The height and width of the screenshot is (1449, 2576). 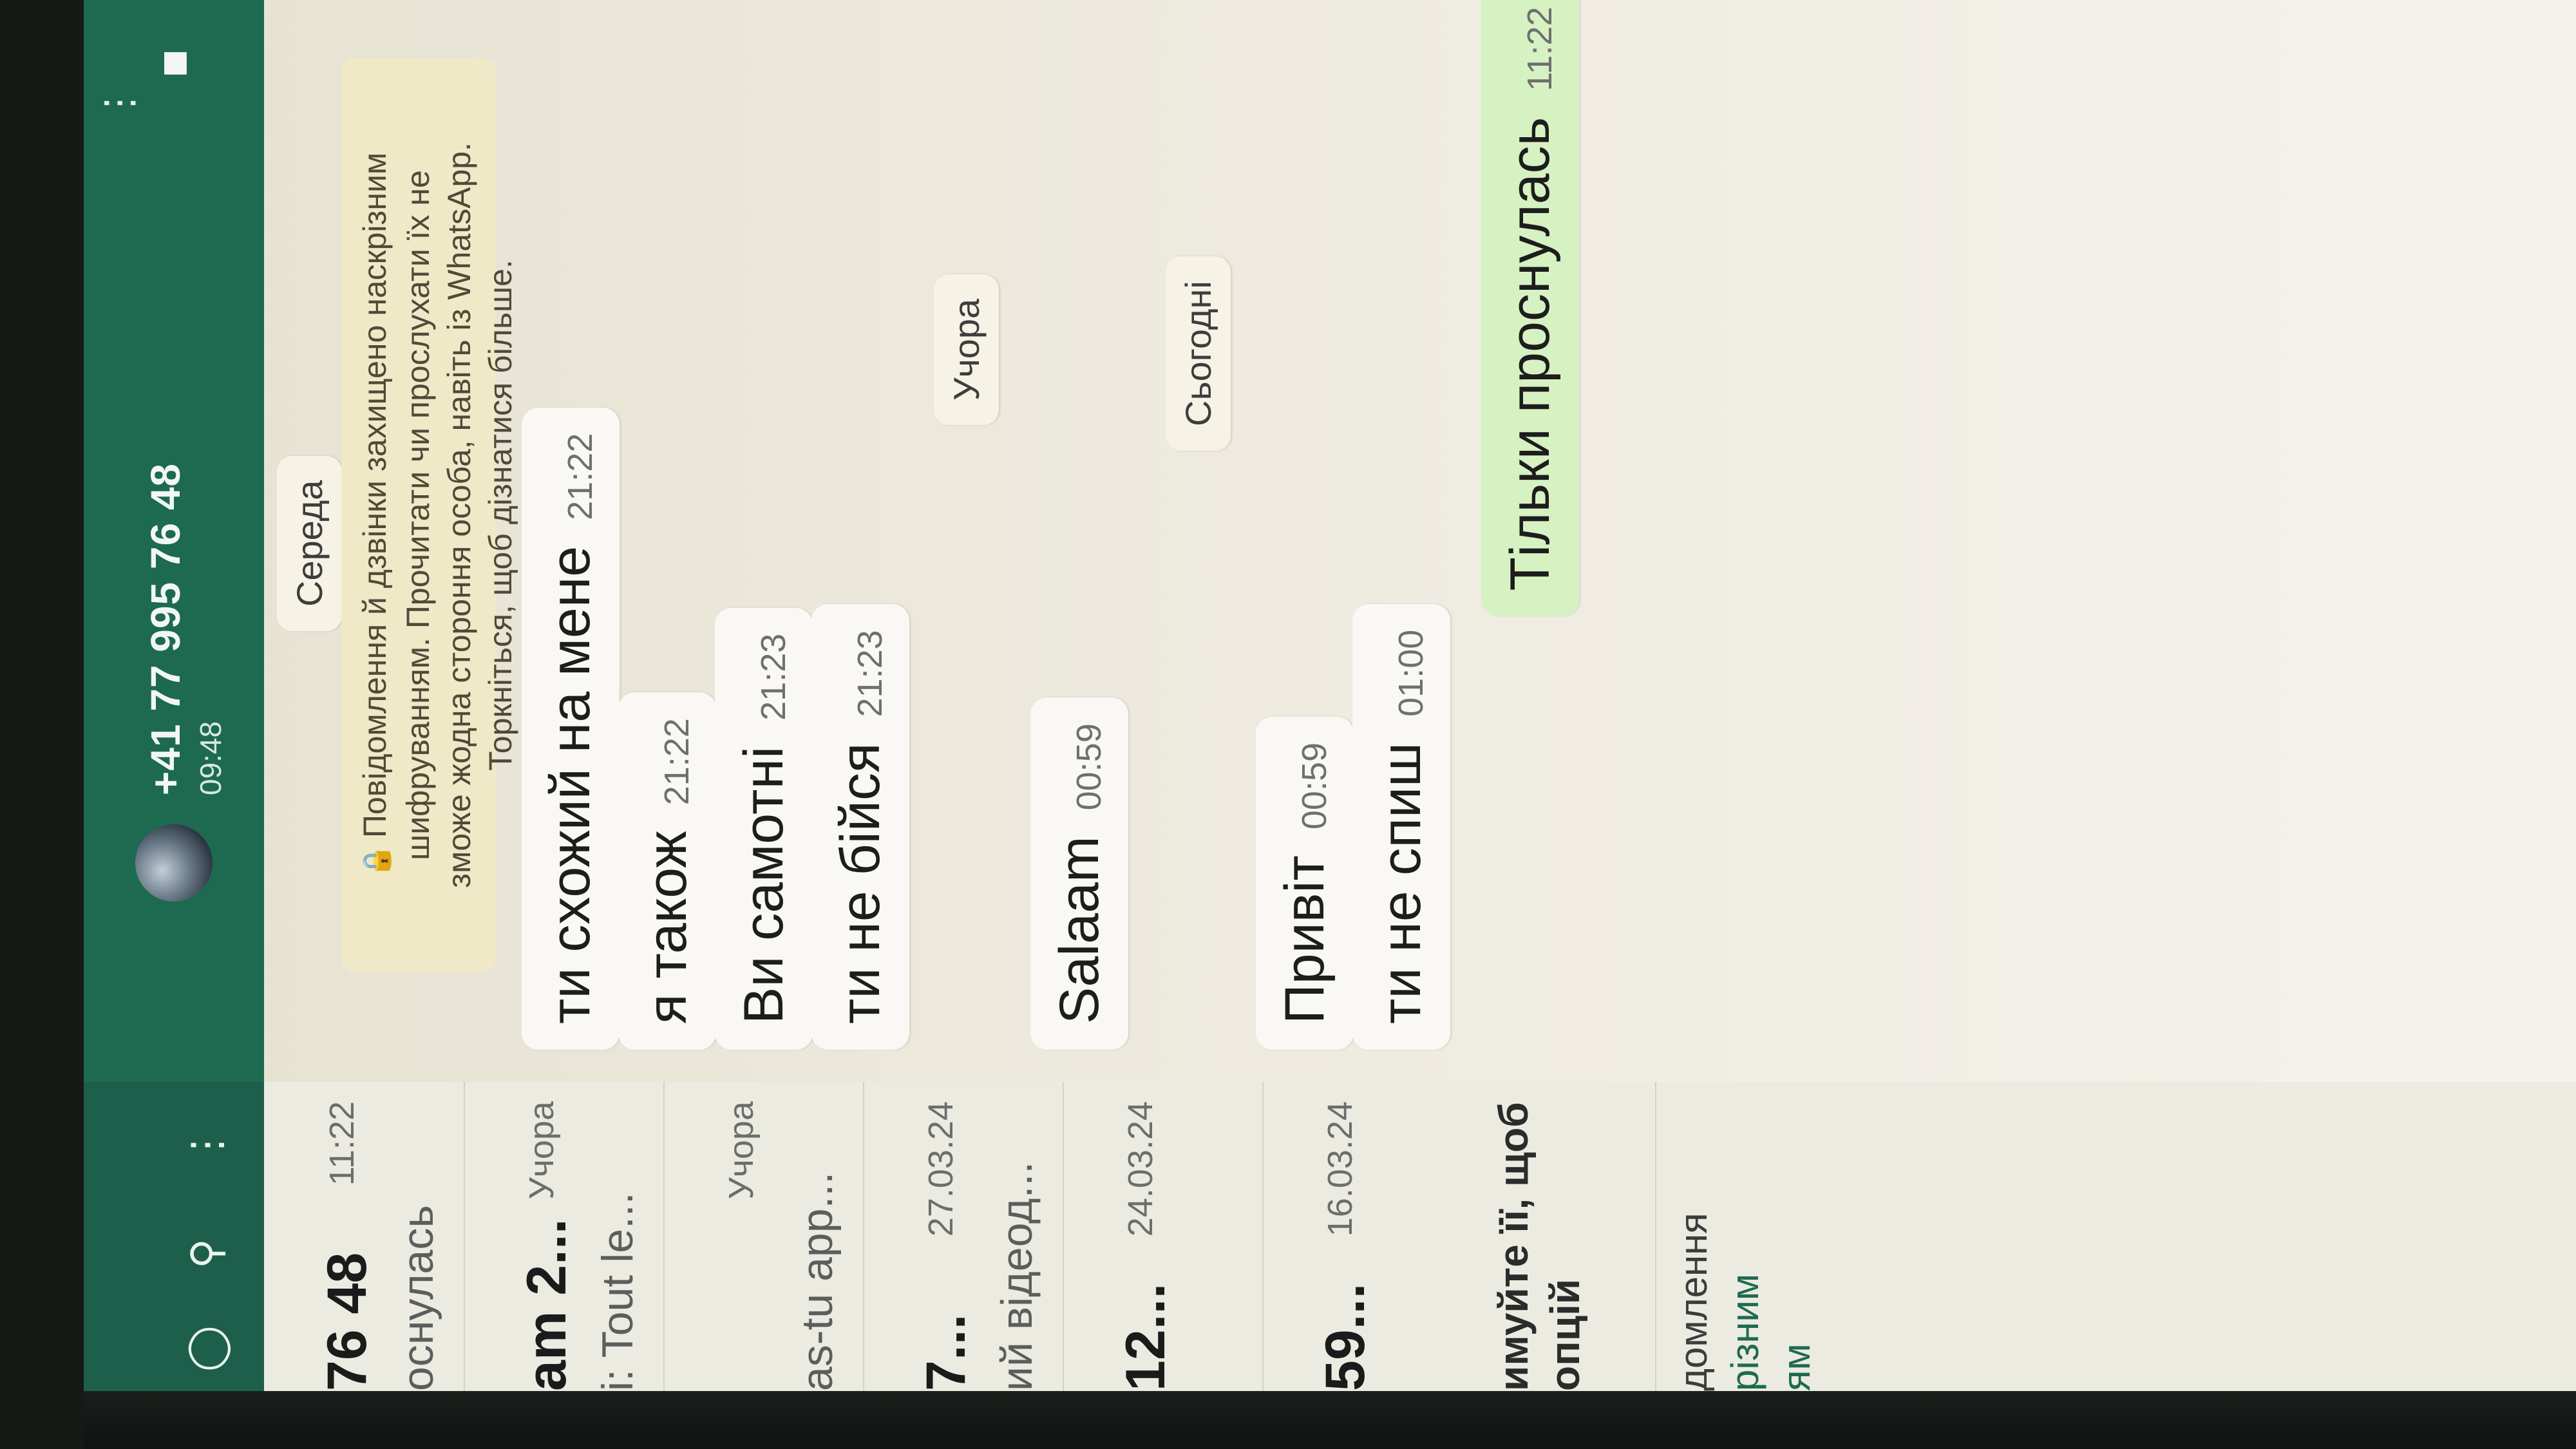 What do you see at coordinates (342, 1143) in the screenshot?
I see `chat-time: 11:22` at bounding box center [342, 1143].